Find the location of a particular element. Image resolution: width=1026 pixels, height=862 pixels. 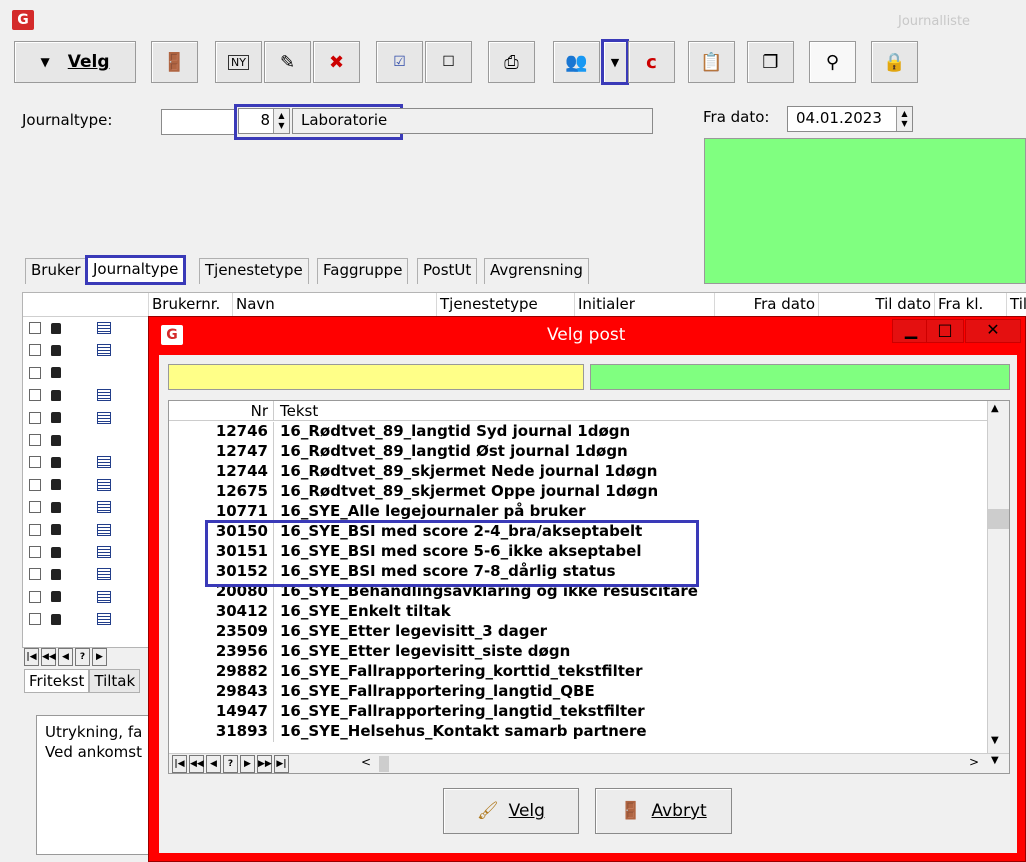

exit-button: 🚪 is located at coordinates (174, 62).